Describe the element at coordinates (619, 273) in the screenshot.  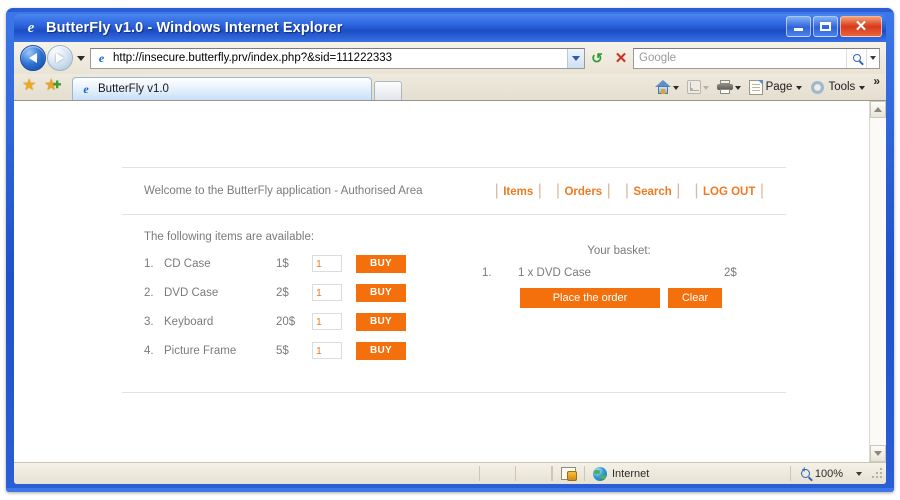
I see `basket-row: 1. 1 x DVD Case 2$` at that location.